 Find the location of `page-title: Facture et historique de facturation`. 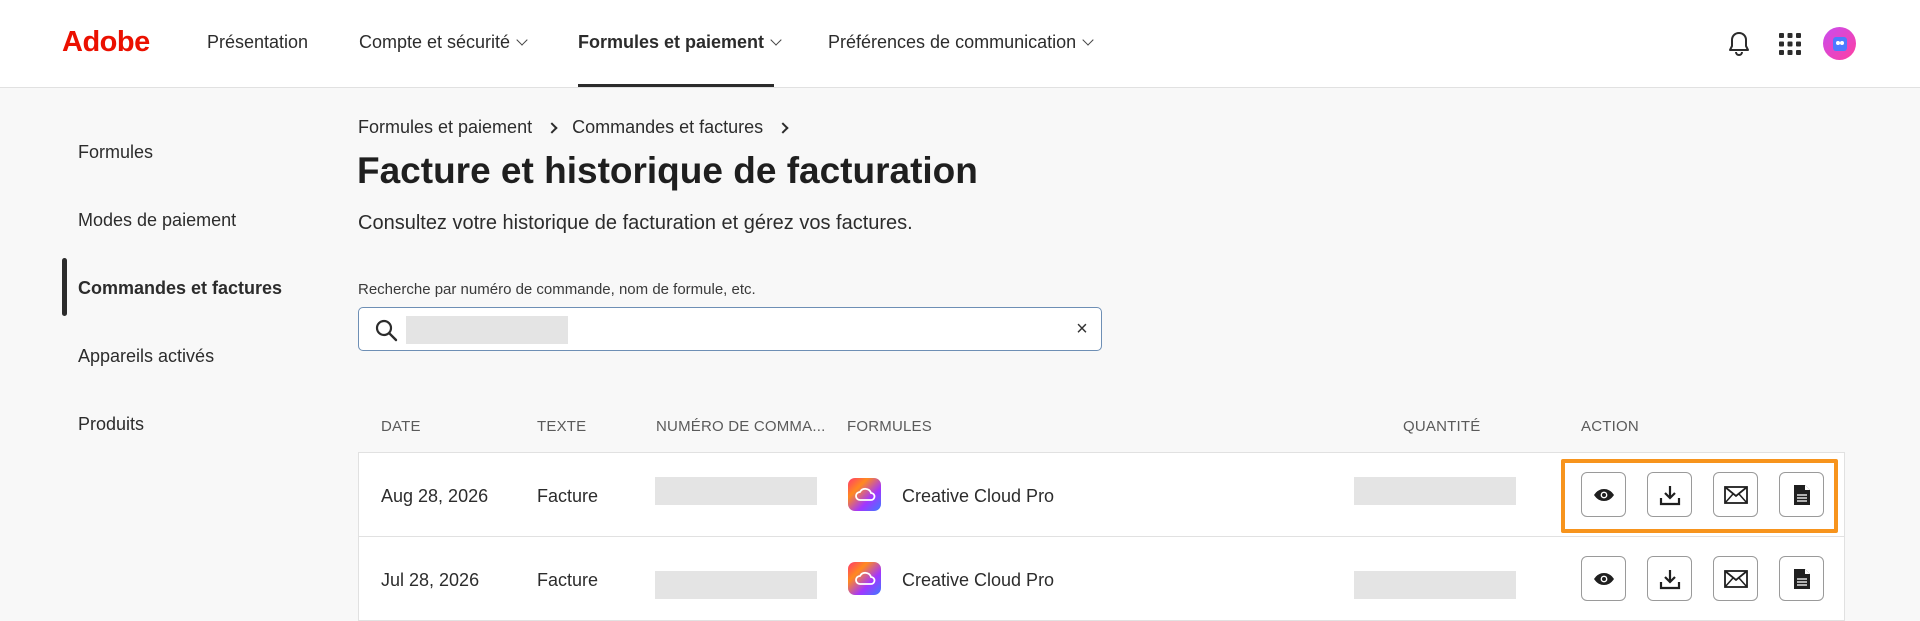

page-title: Facture et historique de facturation is located at coordinates (667, 170).